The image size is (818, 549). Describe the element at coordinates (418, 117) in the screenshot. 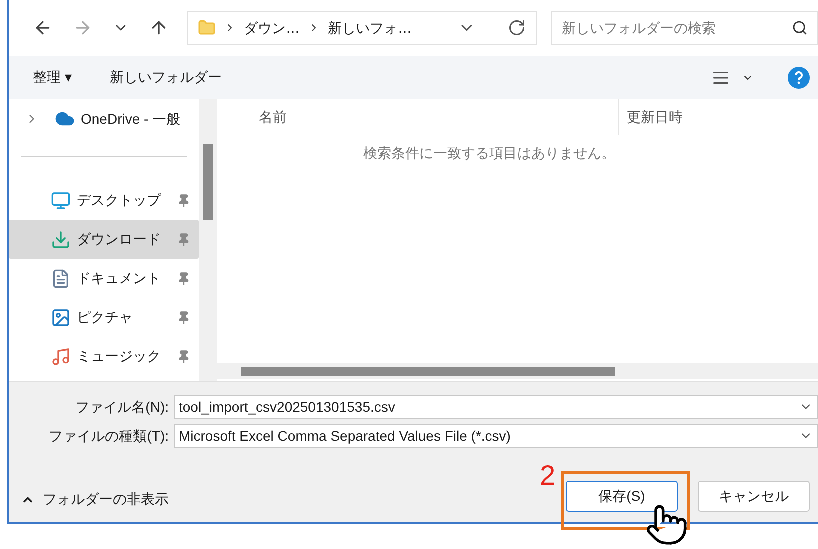

I see `column-header: 名前` at that location.